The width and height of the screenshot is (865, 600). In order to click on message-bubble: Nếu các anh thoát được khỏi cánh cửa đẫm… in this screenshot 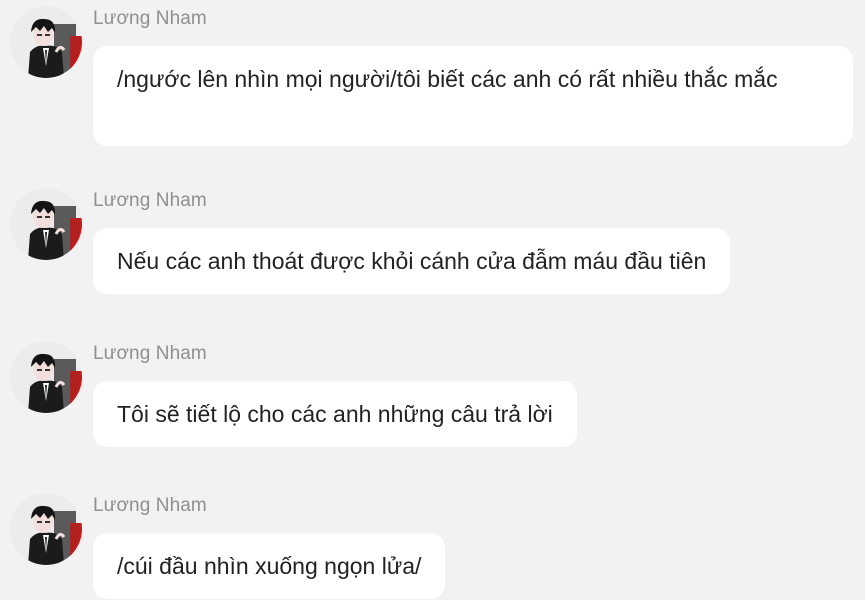, I will do `click(412, 261)`.